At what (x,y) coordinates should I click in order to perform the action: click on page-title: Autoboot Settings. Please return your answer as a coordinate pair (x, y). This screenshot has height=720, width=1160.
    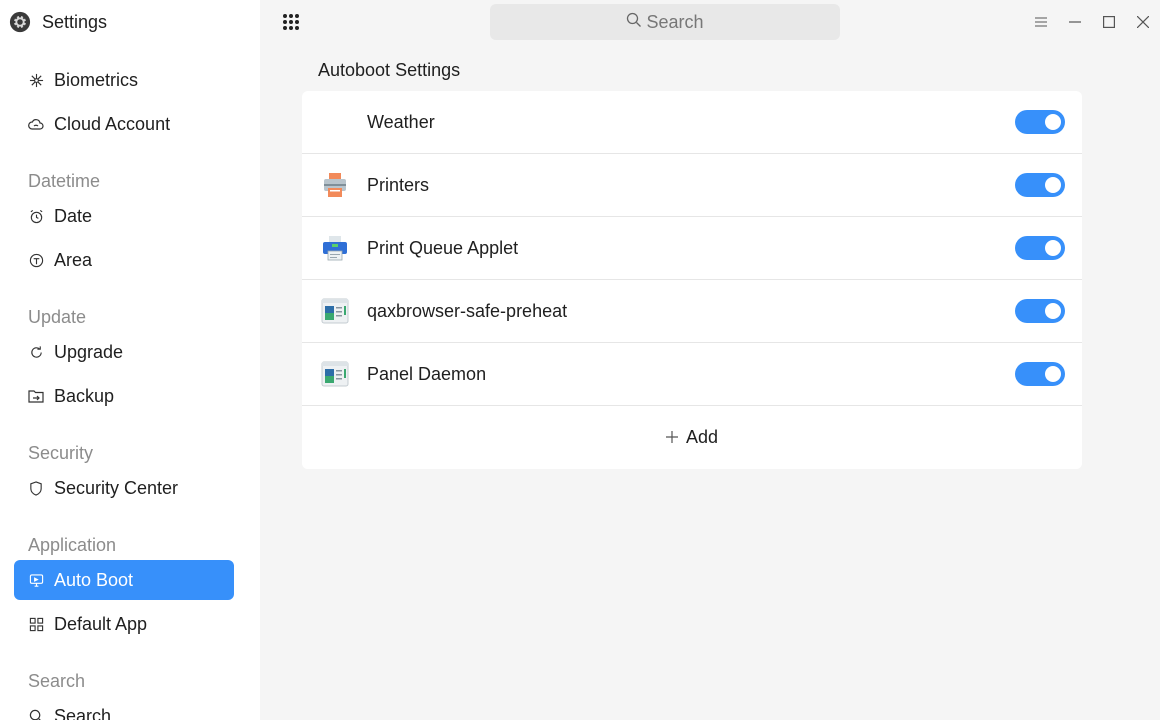
    Looking at the image, I should click on (389, 70).